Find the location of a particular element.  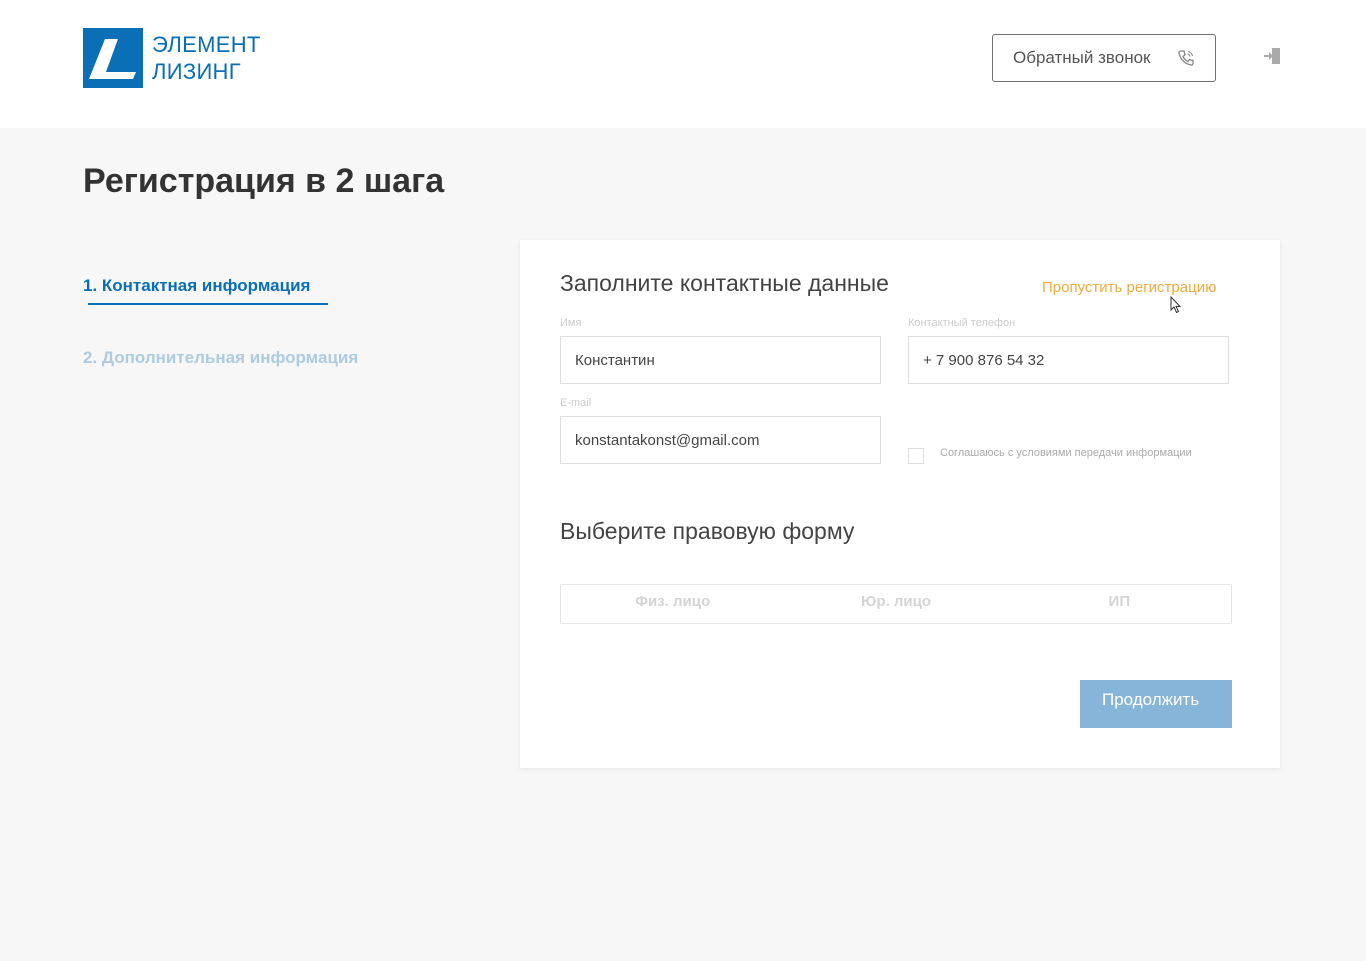

logo-text-line1: ЭЛЕМЕНТ is located at coordinates (206, 44).